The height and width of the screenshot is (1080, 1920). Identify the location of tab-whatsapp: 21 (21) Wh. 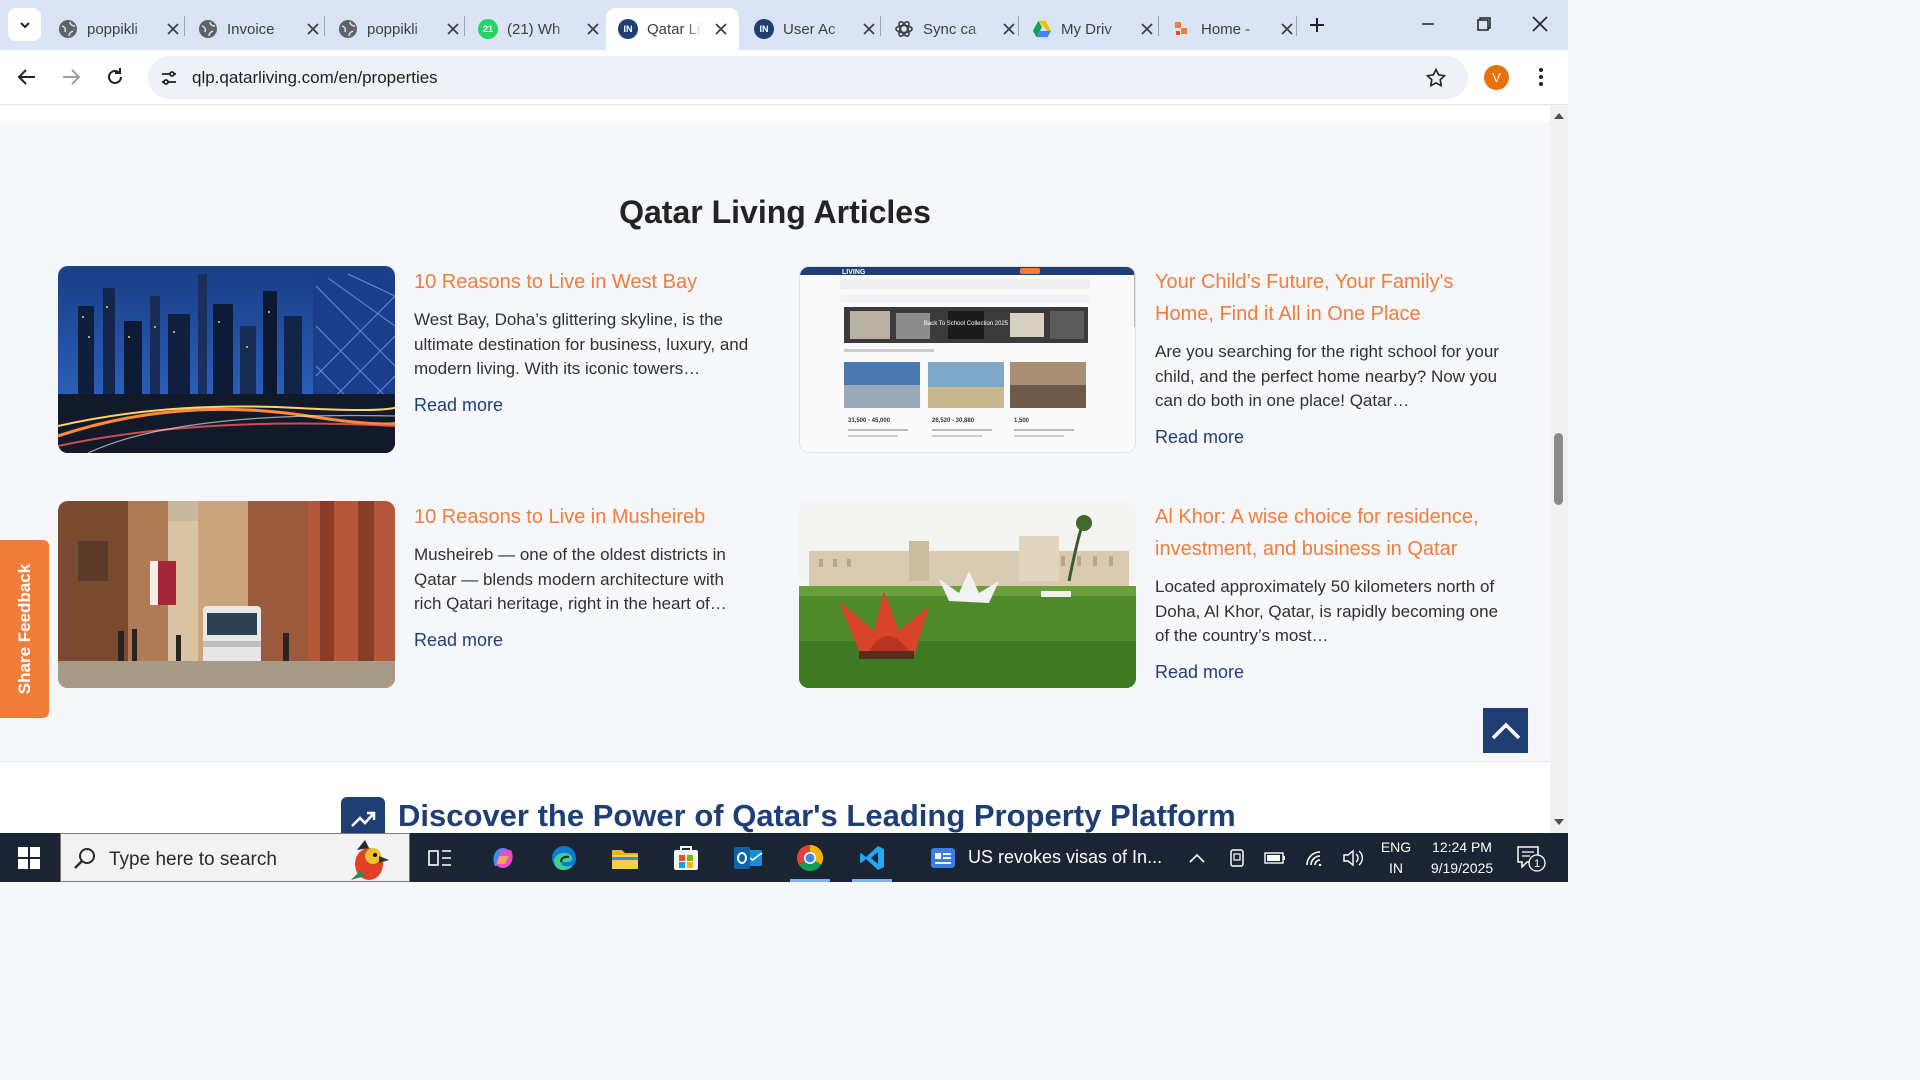
(539, 29).